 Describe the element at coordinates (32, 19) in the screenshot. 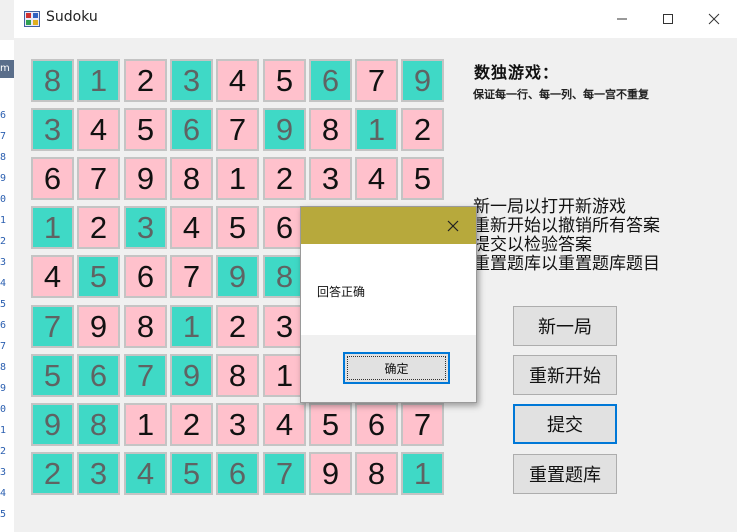

I see `sudoku-app-icon` at that location.